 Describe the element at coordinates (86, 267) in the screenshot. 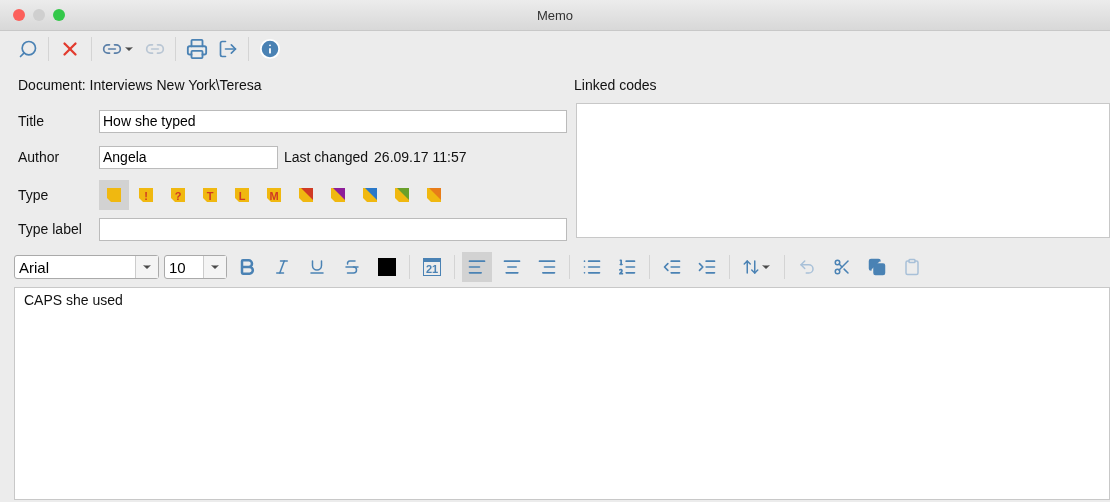

I see `font-select: Arial` at that location.